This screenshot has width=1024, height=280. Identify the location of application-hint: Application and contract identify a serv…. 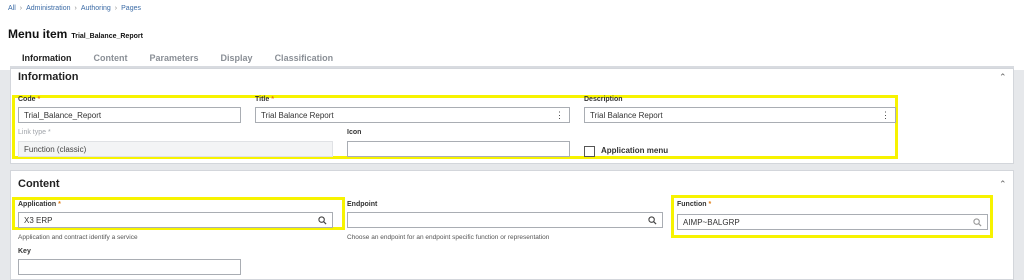
(78, 237).